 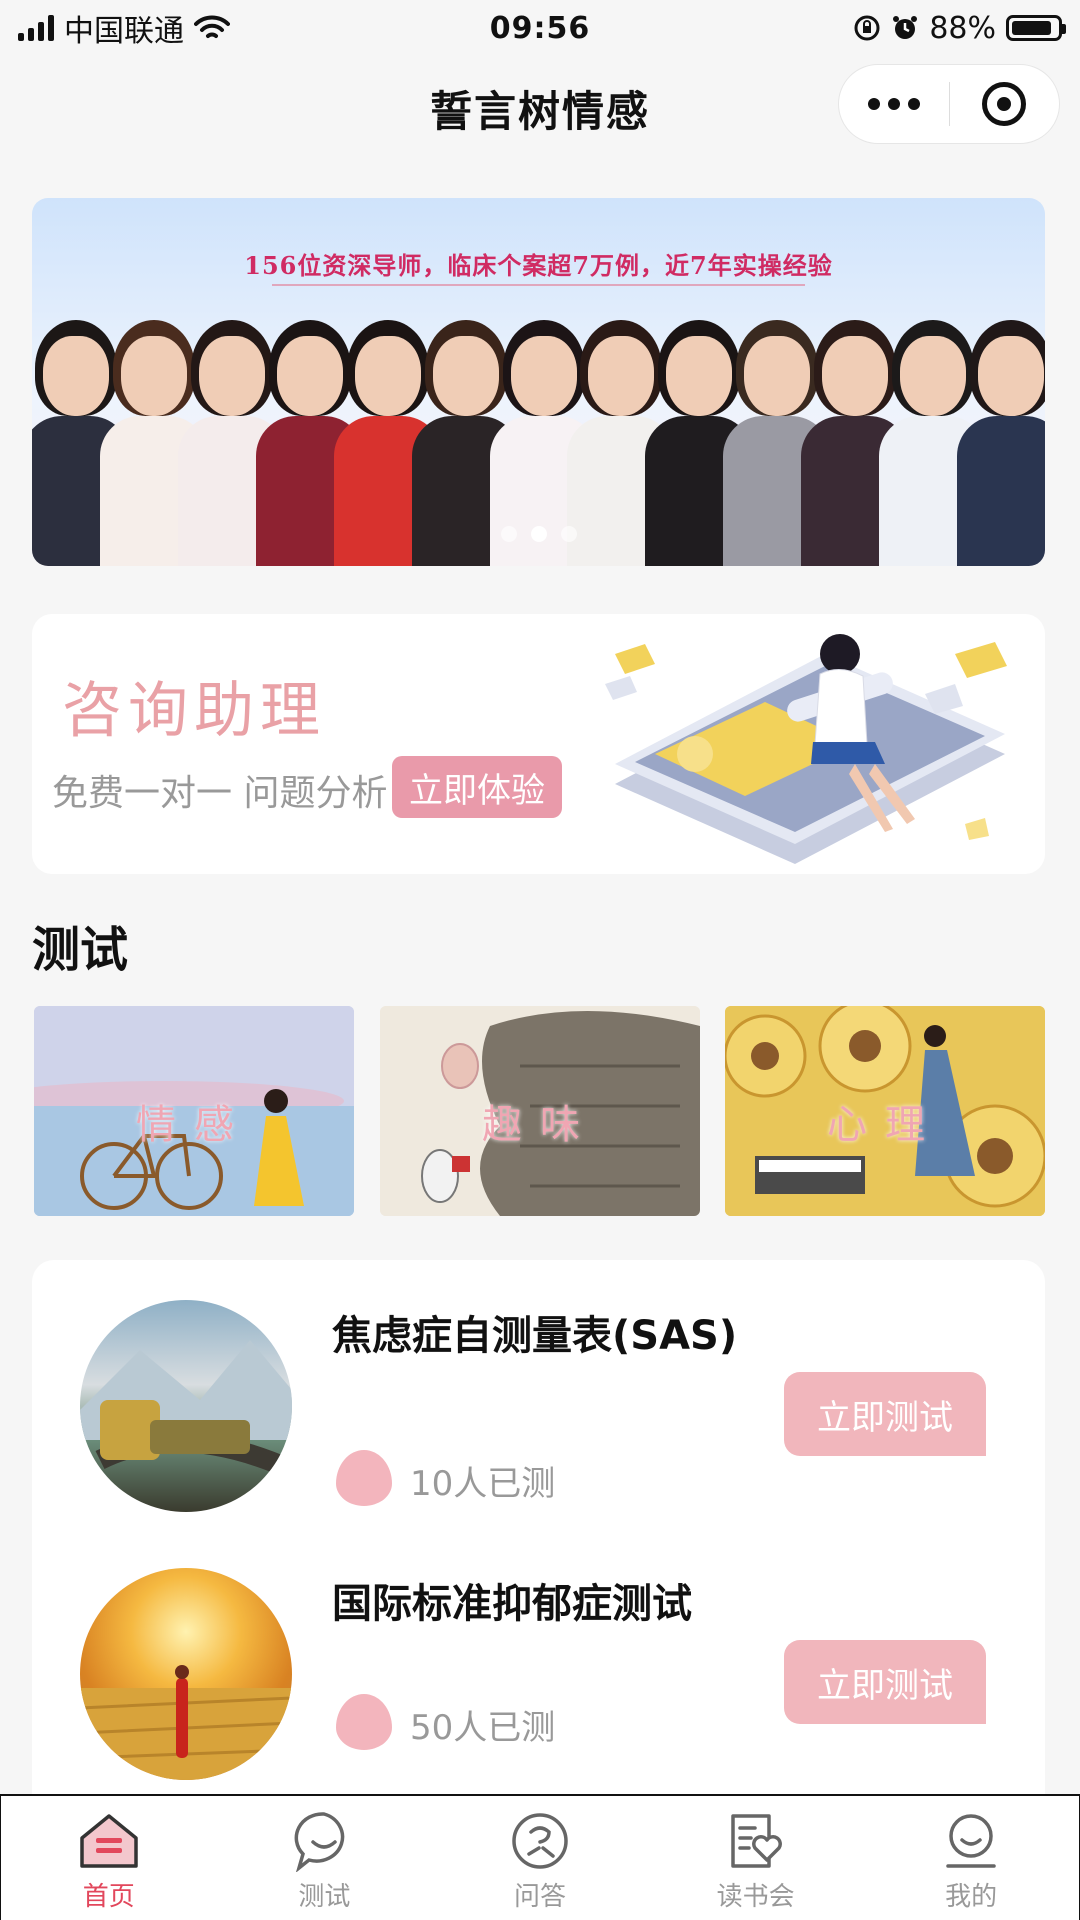 I want to click on tab-qa: 问答, so click(x=540, y=1858).